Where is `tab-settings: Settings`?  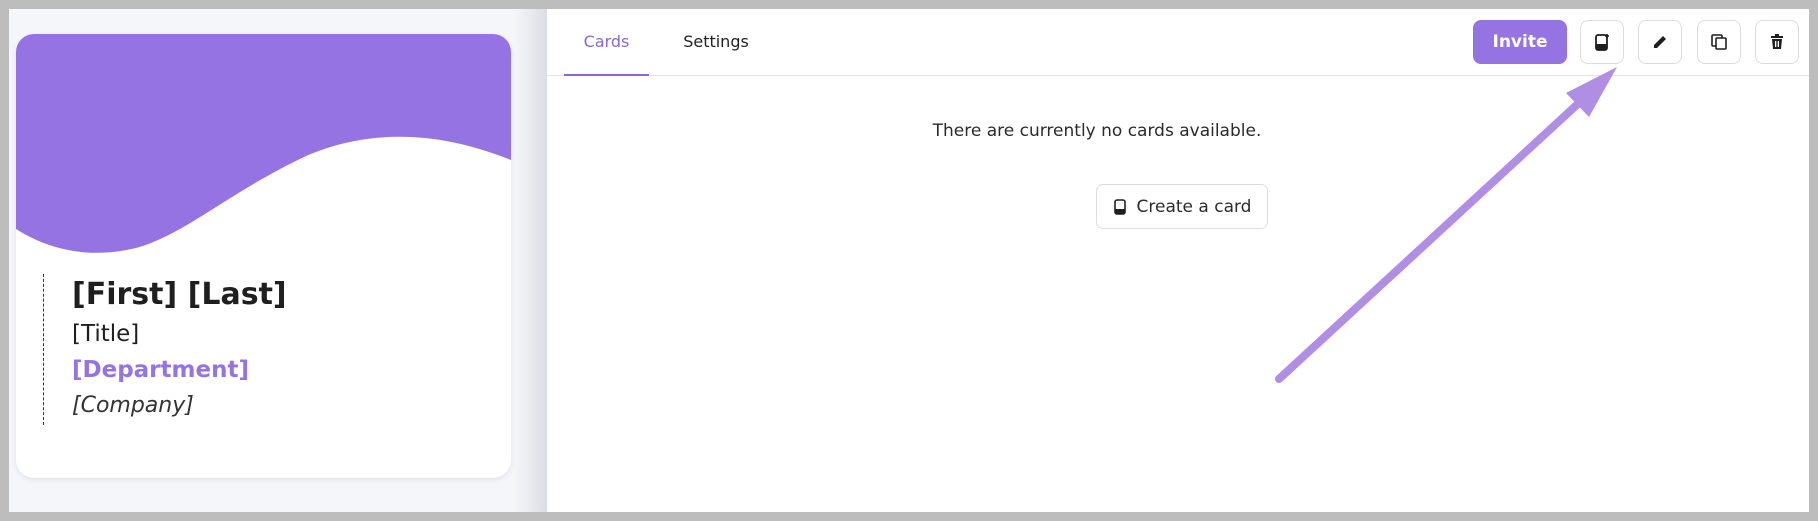
tab-settings: Settings is located at coordinates (716, 42).